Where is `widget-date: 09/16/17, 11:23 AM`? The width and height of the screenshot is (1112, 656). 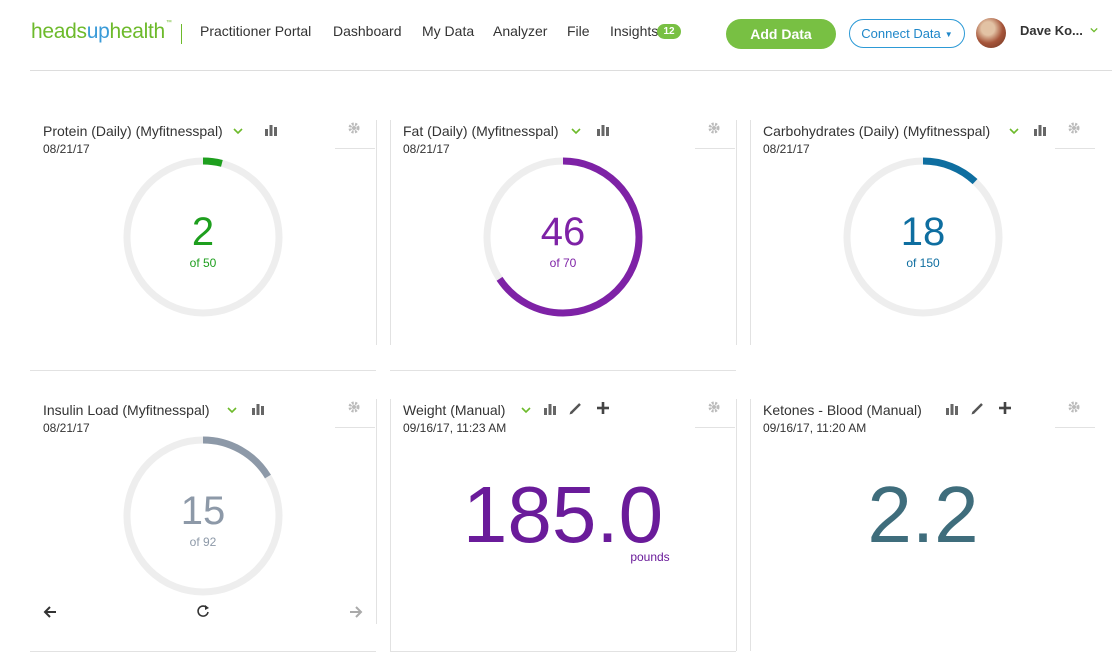 widget-date: 09/16/17, 11:23 AM is located at coordinates (455, 428).